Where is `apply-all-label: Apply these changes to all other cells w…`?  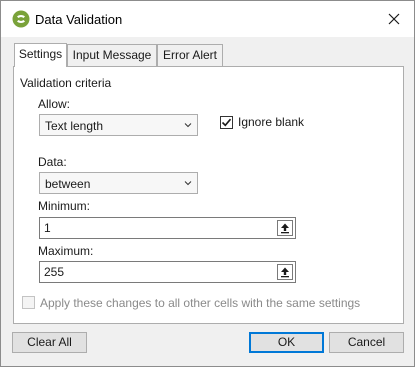 apply-all-label: Apply these changes to all other cells w… is located at coordinates (200, 303).